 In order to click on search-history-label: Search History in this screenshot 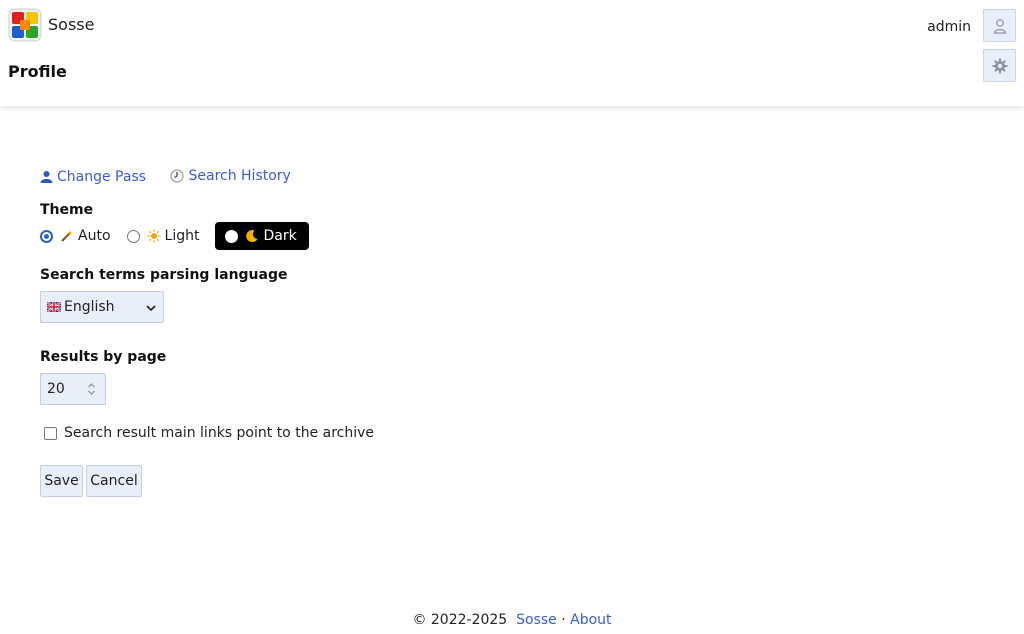, I will do `click(239, 176)`.